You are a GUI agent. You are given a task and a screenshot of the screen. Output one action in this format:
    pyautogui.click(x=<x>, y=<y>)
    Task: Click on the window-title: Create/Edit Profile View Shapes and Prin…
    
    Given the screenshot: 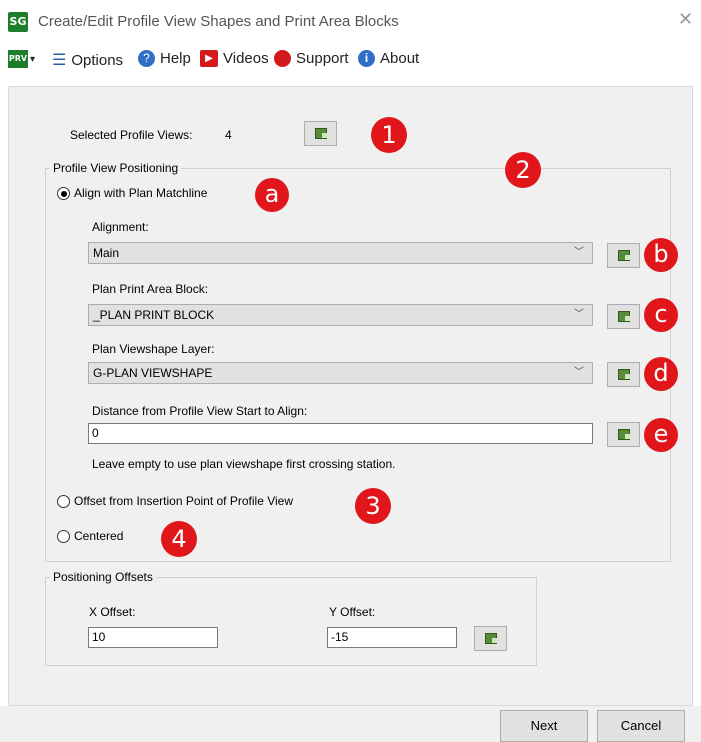 What is the action you would take?
    pyautogui.click(x=218, y=21)
    